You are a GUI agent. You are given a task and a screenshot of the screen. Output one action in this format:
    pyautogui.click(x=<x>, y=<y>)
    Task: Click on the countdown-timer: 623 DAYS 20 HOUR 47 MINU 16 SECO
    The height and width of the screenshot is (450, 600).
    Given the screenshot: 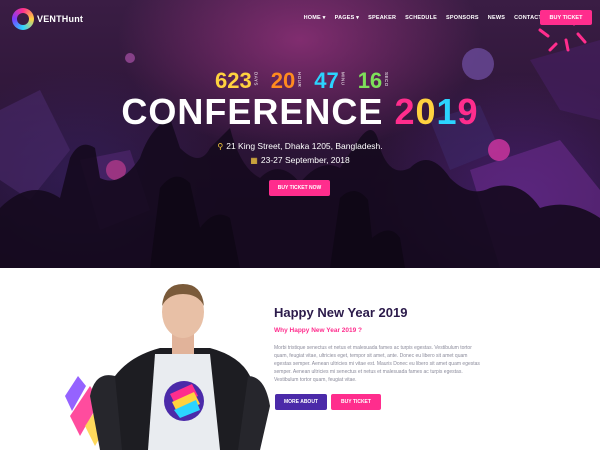 What is the action you would take?
    pyautogui.click(x=302, y=81)
    